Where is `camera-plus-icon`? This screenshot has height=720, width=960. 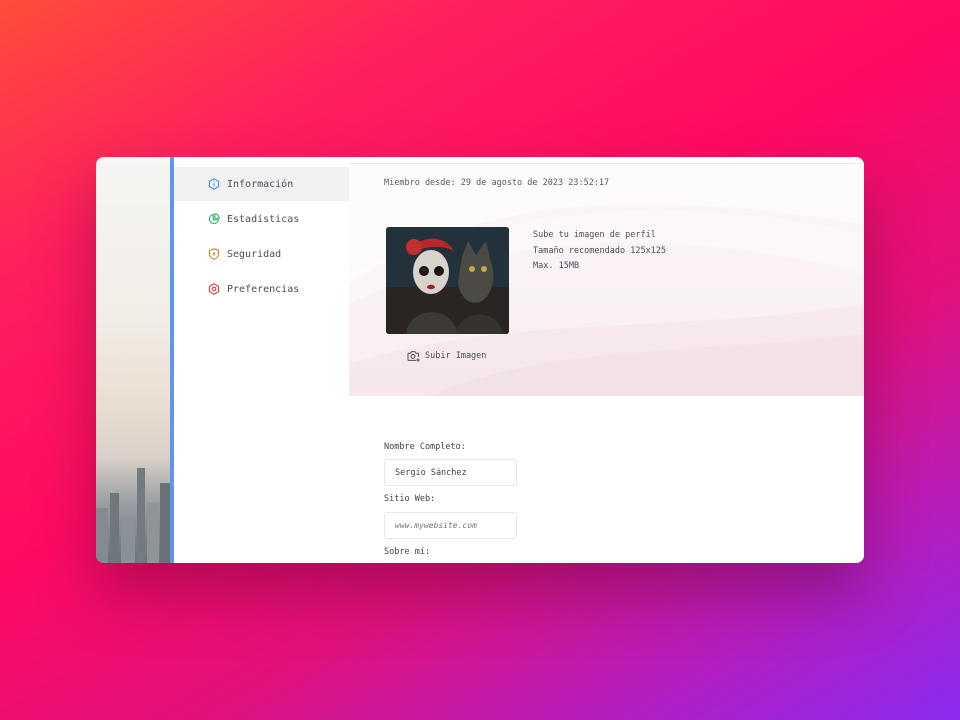
camera-plus-icon is located at coordinates (413, 356).